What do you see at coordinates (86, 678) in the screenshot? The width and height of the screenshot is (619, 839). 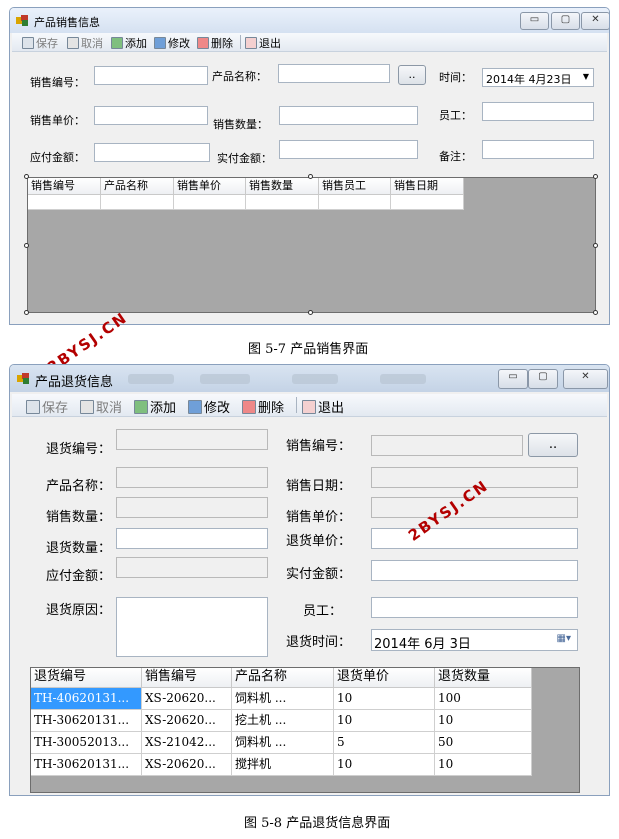 I see `grid-header-cell: 退货编号` at bounding box center [86, 678].